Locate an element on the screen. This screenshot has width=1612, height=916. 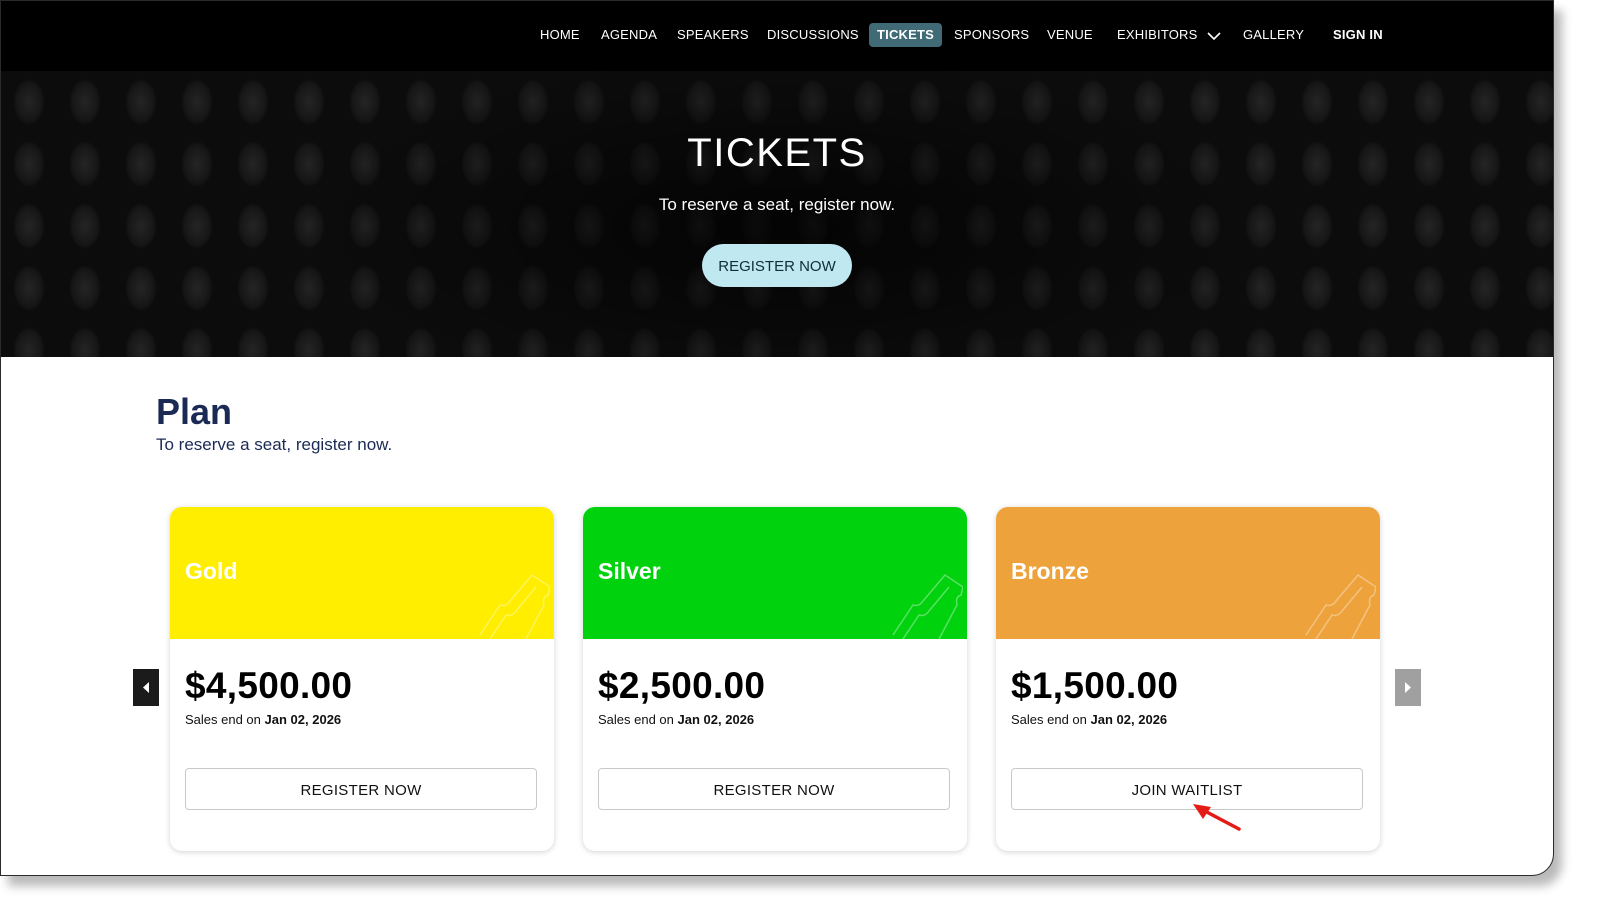
nav-agenda: AGENDA is located at coordinates (629, 35).